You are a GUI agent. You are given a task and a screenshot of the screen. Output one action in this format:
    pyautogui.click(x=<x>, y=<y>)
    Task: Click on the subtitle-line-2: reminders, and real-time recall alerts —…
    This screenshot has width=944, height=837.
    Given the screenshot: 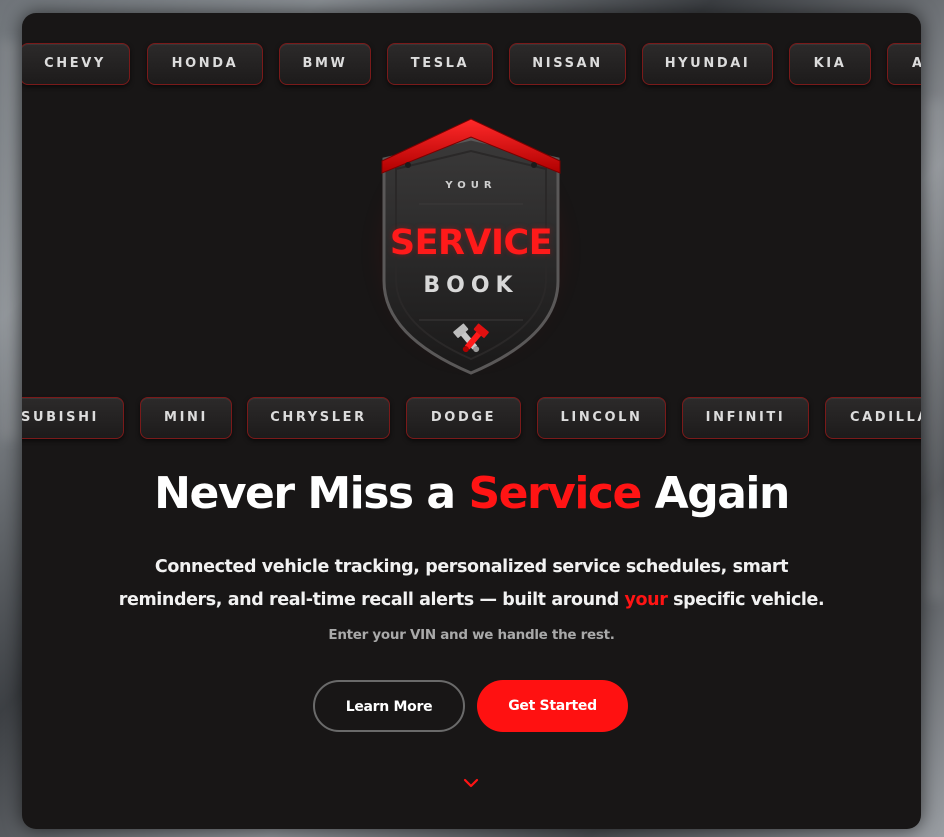 What is the action you would take?
    pyautogui.click(x=471, y=600)
    